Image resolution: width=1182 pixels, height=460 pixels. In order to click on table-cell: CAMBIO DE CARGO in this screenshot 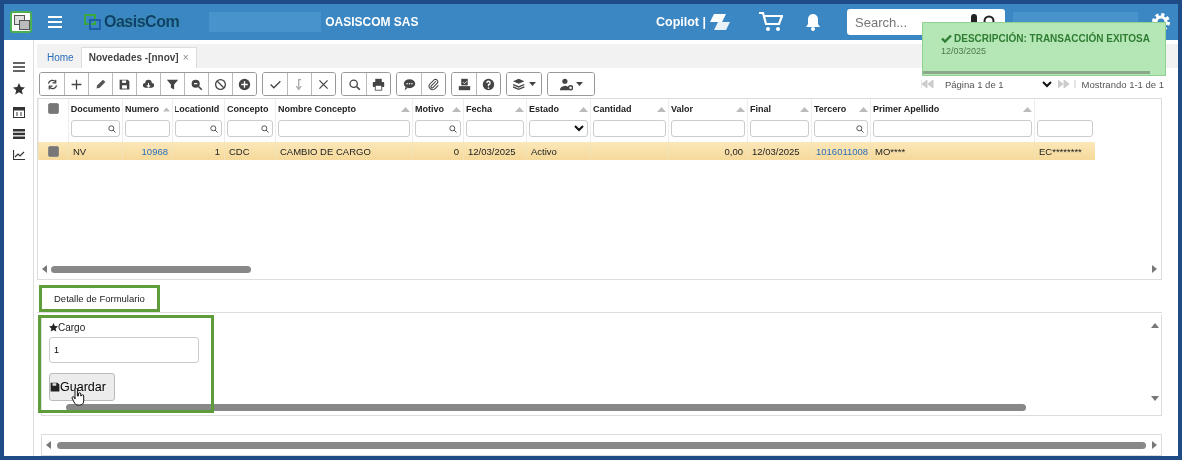, I will do `click(325, 151)`.